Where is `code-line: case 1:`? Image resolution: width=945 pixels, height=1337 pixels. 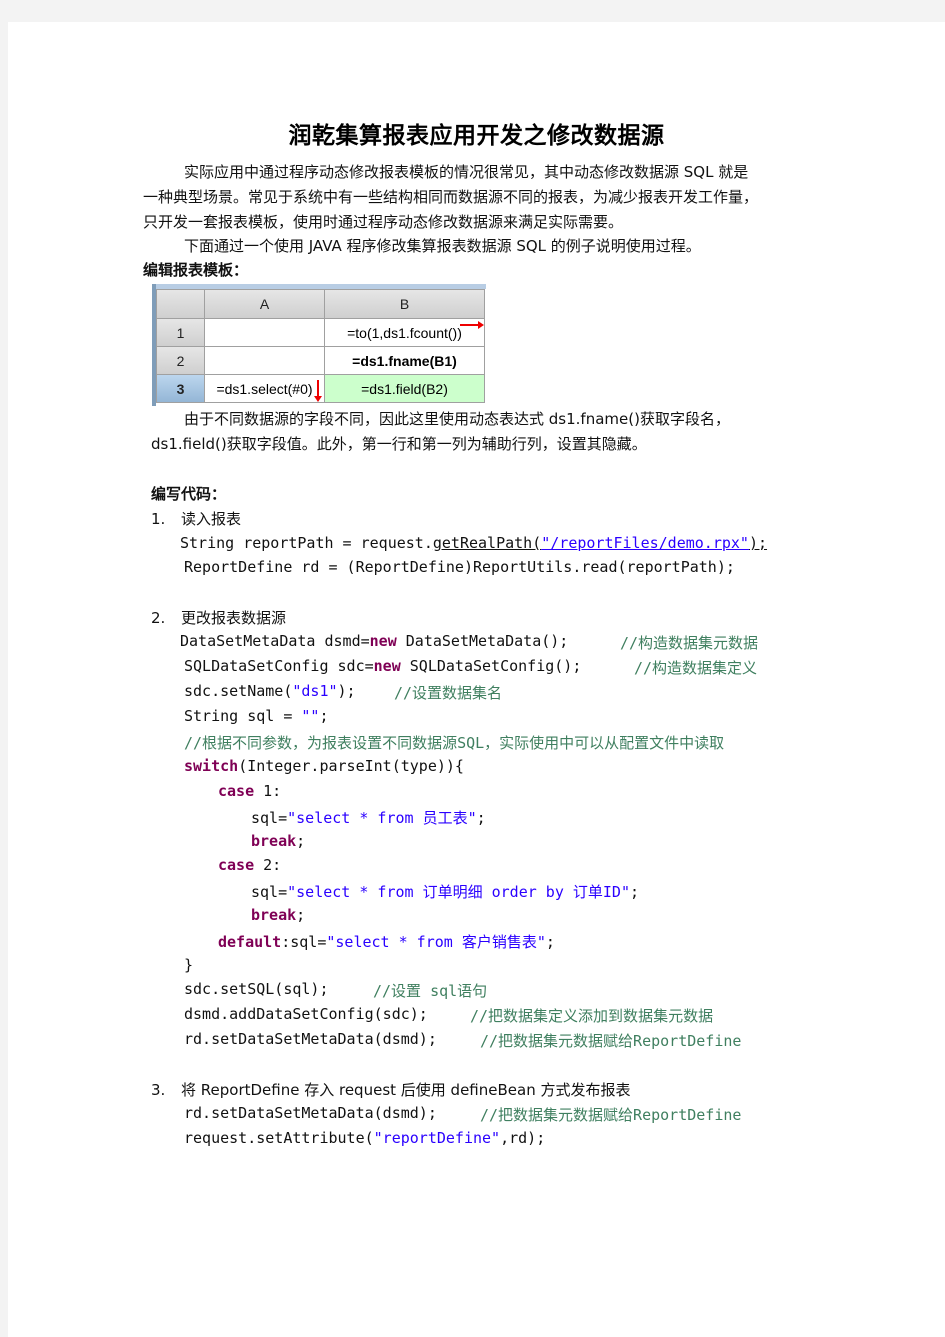 code-line: case 1: is located at coordinates (249, 791).